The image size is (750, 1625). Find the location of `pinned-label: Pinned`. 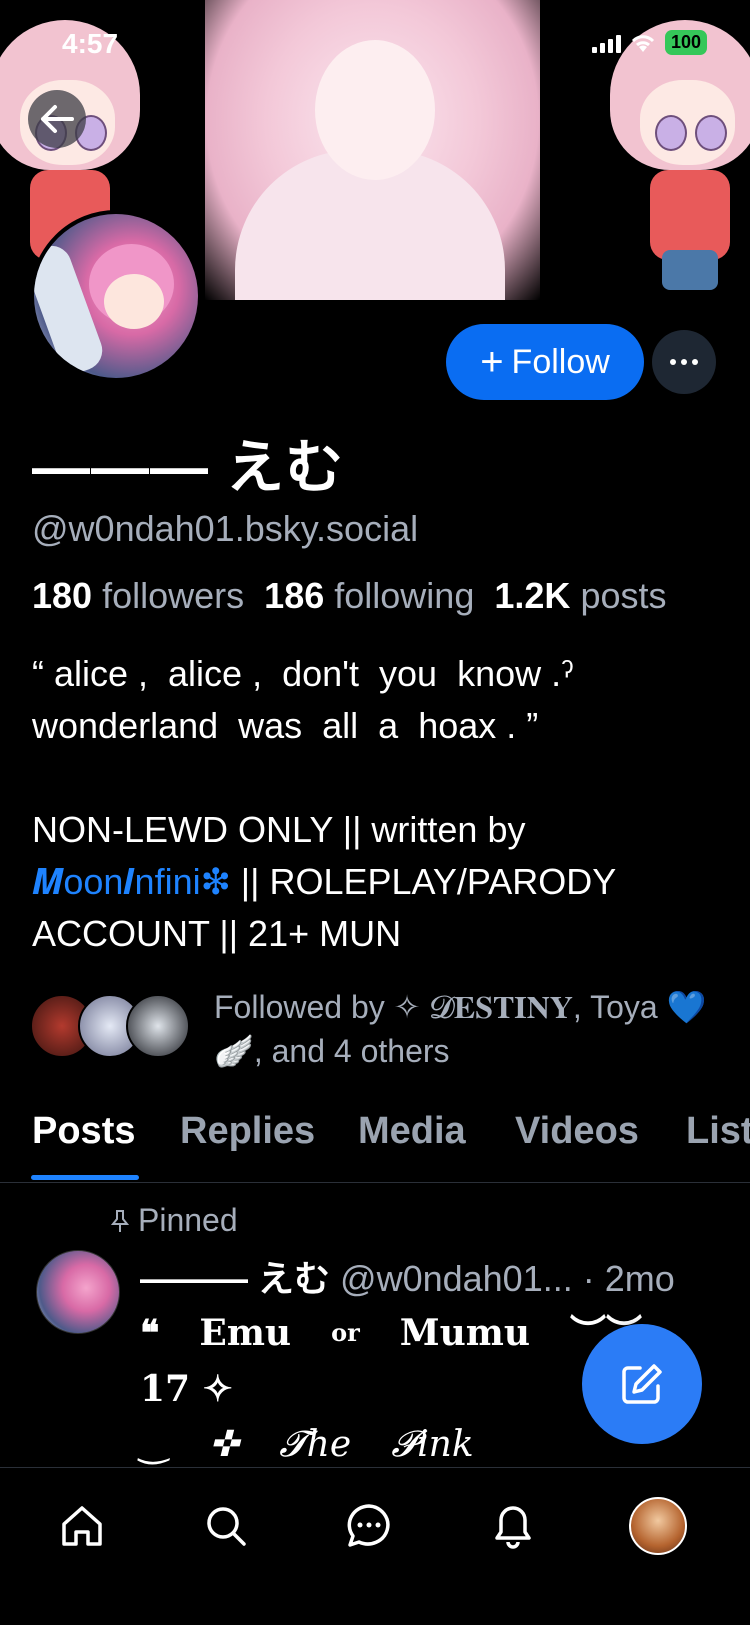

pinned-label: Pinned is located at coordinates (188, 1220).